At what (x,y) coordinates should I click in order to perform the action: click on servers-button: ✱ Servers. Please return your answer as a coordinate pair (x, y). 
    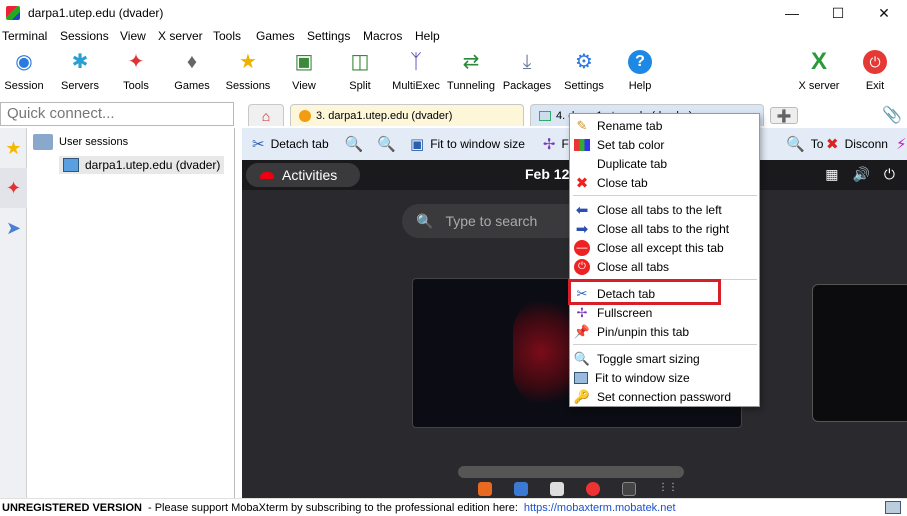
    Looking at the image, I should click on (80, 74).